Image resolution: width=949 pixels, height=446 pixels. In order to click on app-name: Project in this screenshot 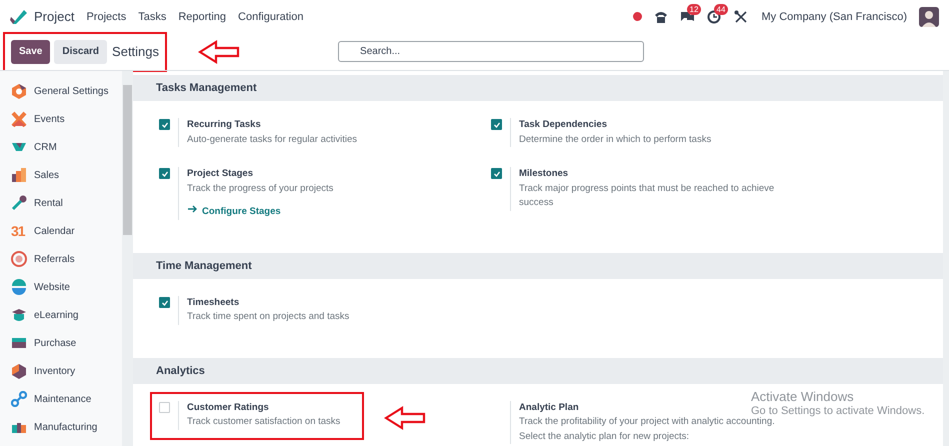, I will do `click(54, 16)`.